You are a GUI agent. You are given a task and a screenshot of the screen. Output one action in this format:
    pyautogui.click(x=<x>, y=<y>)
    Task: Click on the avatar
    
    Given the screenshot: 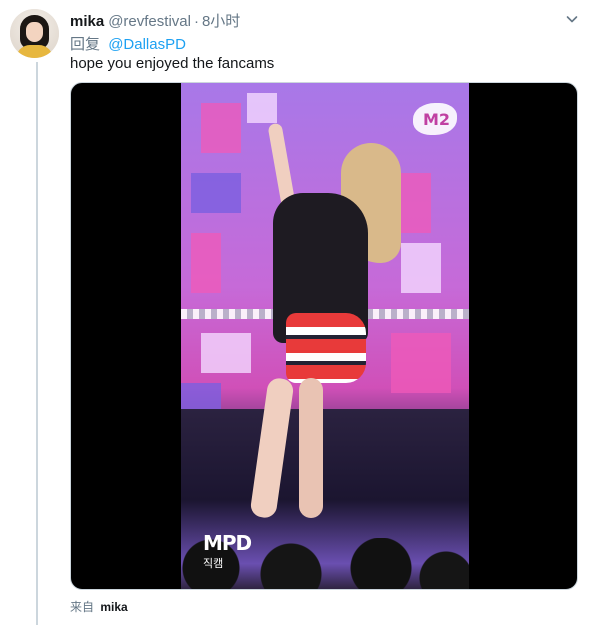 What is the action you would take?
    pyautogui.click(x=34, y=33)
    